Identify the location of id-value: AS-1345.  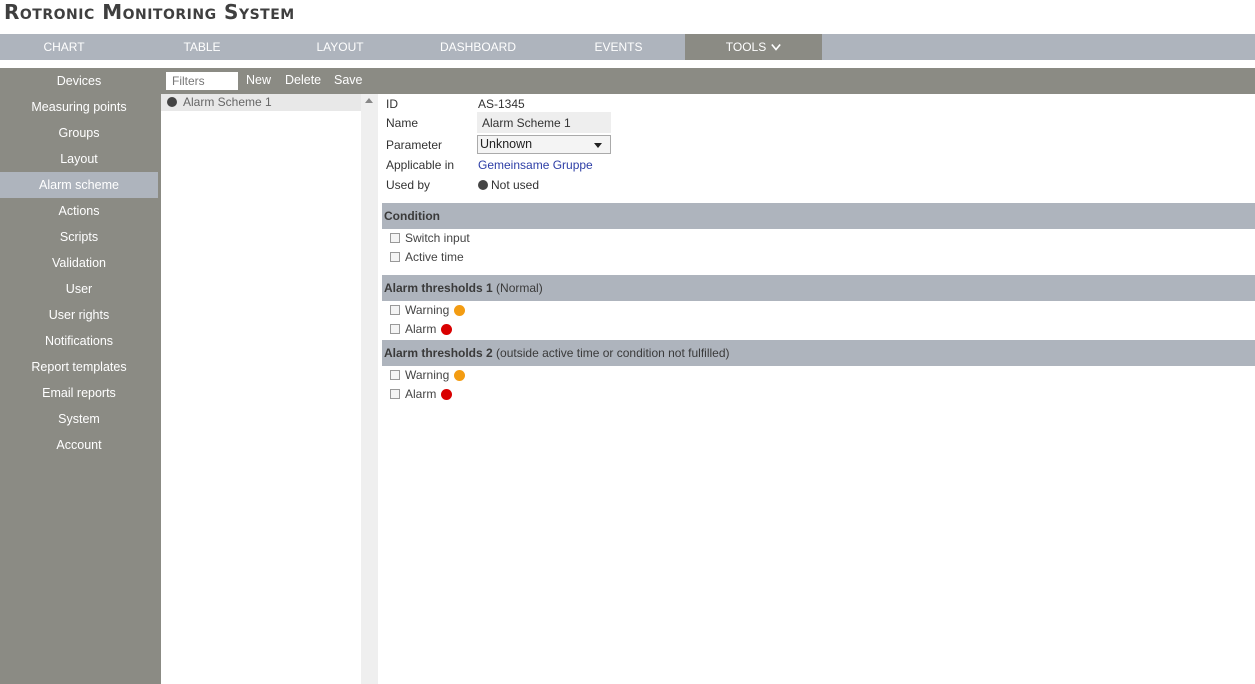
(501, 104).